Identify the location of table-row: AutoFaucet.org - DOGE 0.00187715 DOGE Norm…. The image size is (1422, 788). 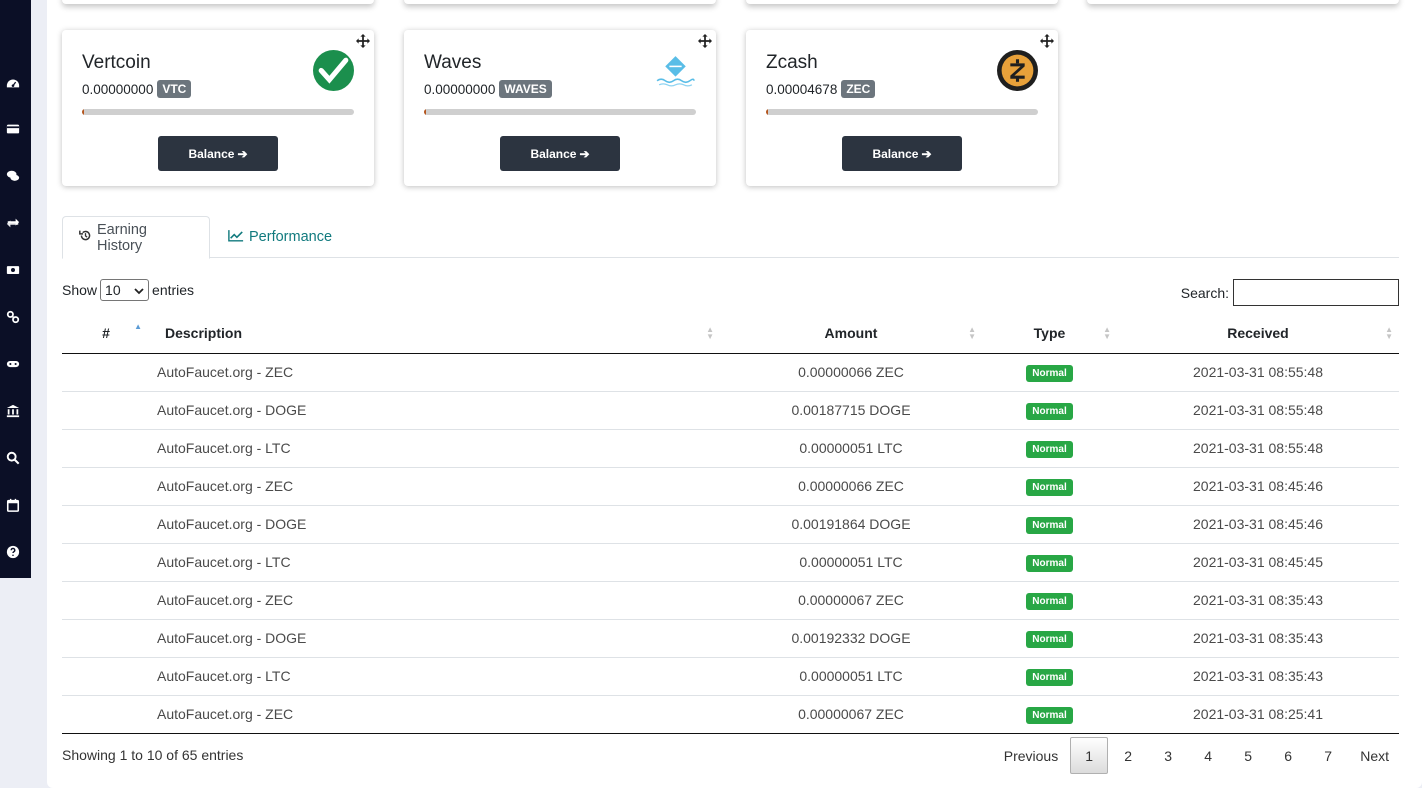
(730, 410).